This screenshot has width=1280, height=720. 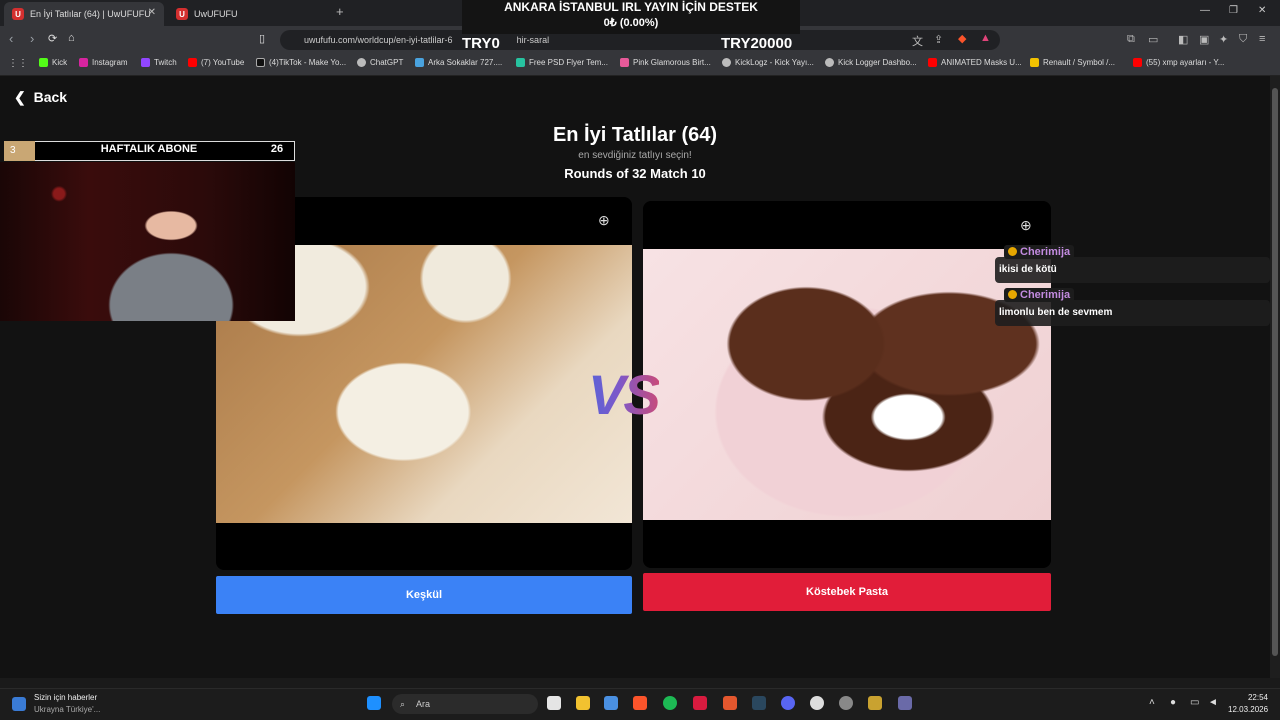 What do you see at coordinates (1173, 702) in the screenshot?
I see `microphone-icon: ●` at bounding box center [1173, 702].